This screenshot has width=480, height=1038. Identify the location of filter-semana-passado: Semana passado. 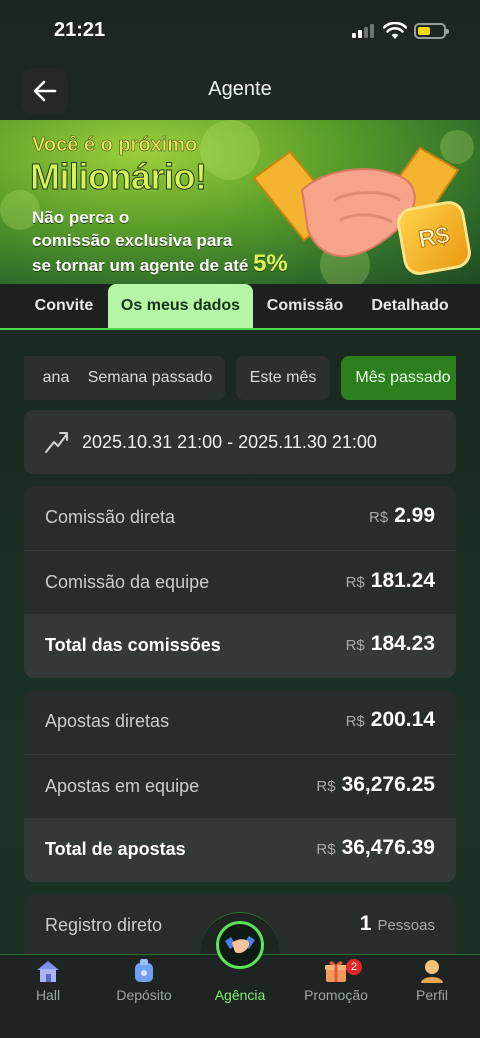
(150, 378).